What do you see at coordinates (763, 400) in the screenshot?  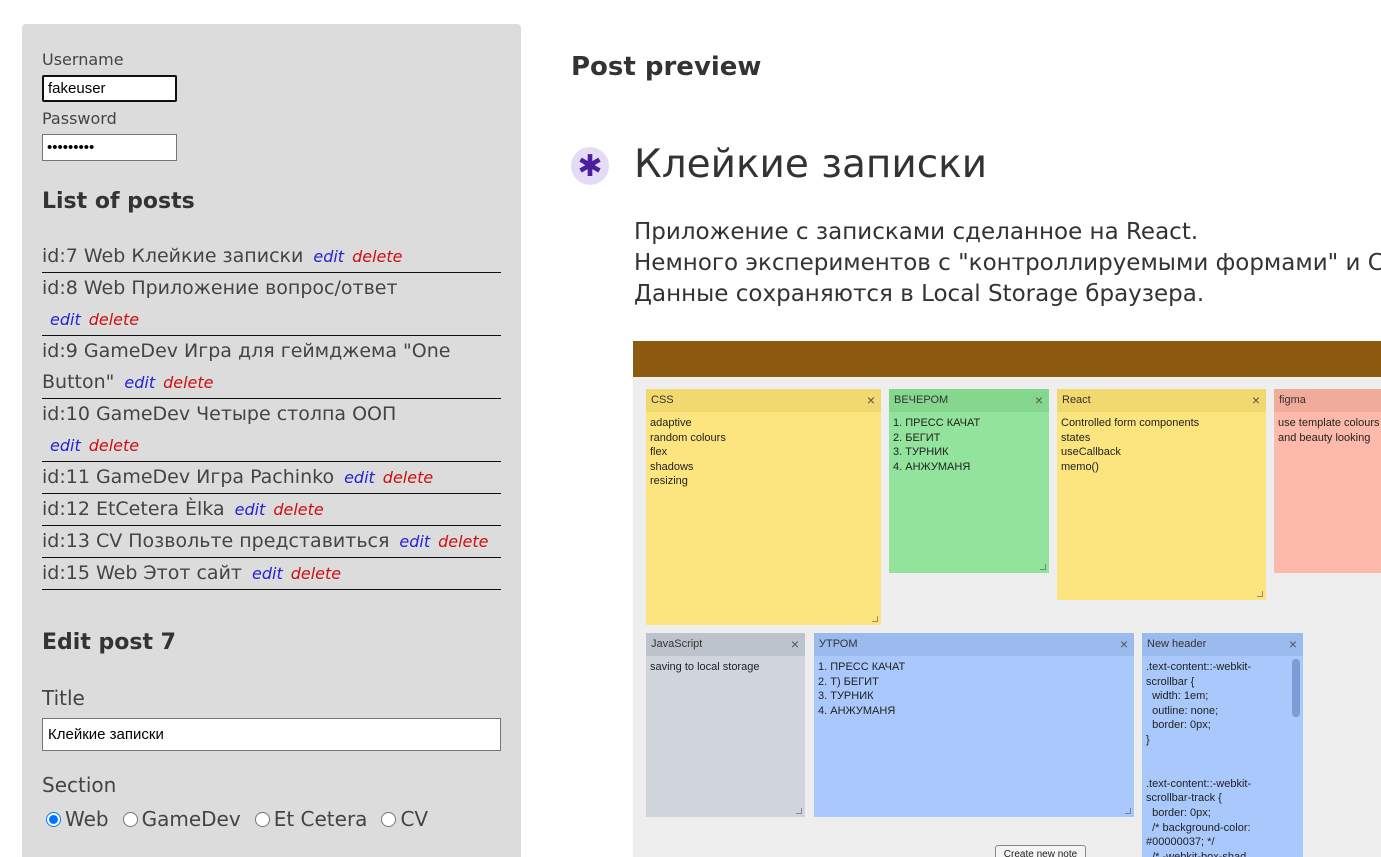 I see `note-header: CSS ×` at bounding box center [763, 400].